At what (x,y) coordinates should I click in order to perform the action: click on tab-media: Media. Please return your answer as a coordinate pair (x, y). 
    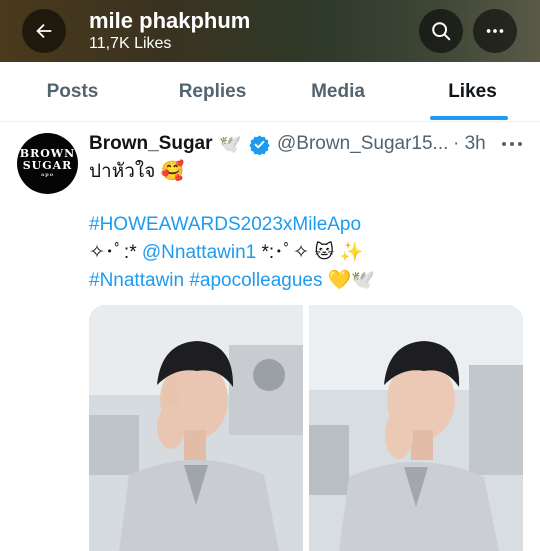
    Looking at the image, I should click on (338, 92).